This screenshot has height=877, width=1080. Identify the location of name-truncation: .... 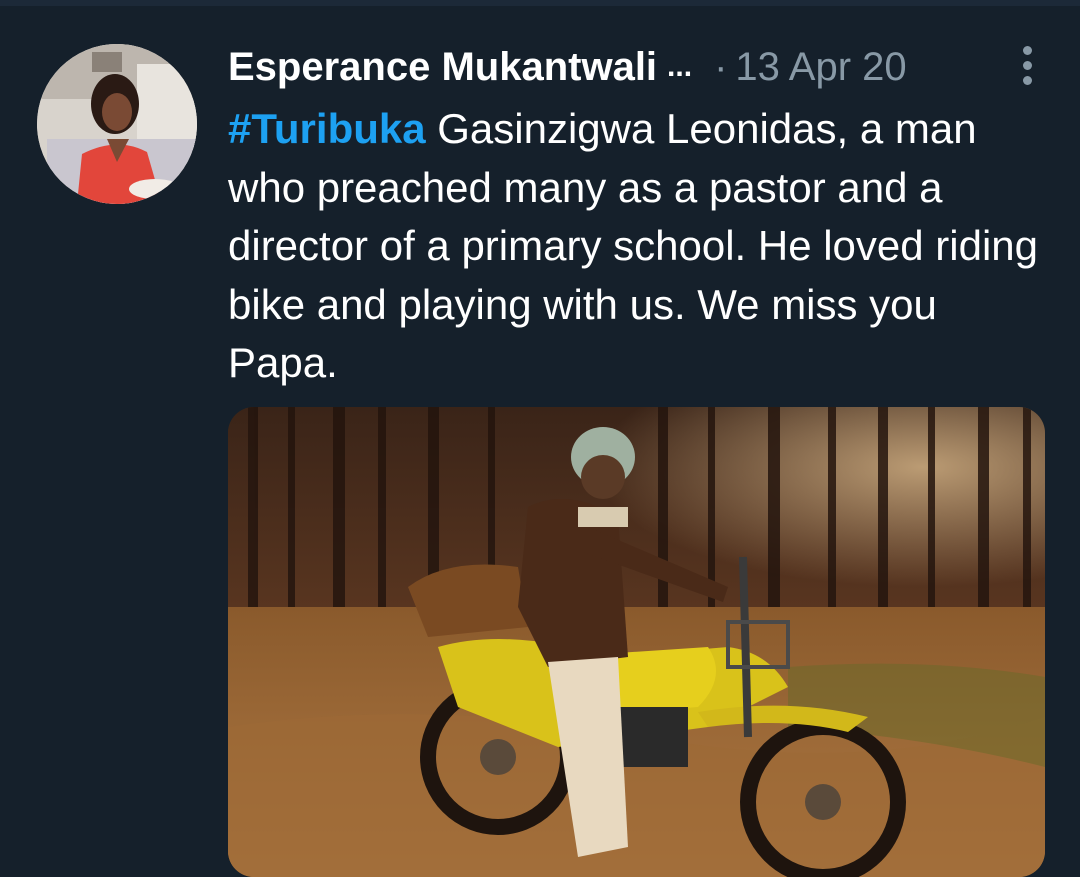
(680, 66).